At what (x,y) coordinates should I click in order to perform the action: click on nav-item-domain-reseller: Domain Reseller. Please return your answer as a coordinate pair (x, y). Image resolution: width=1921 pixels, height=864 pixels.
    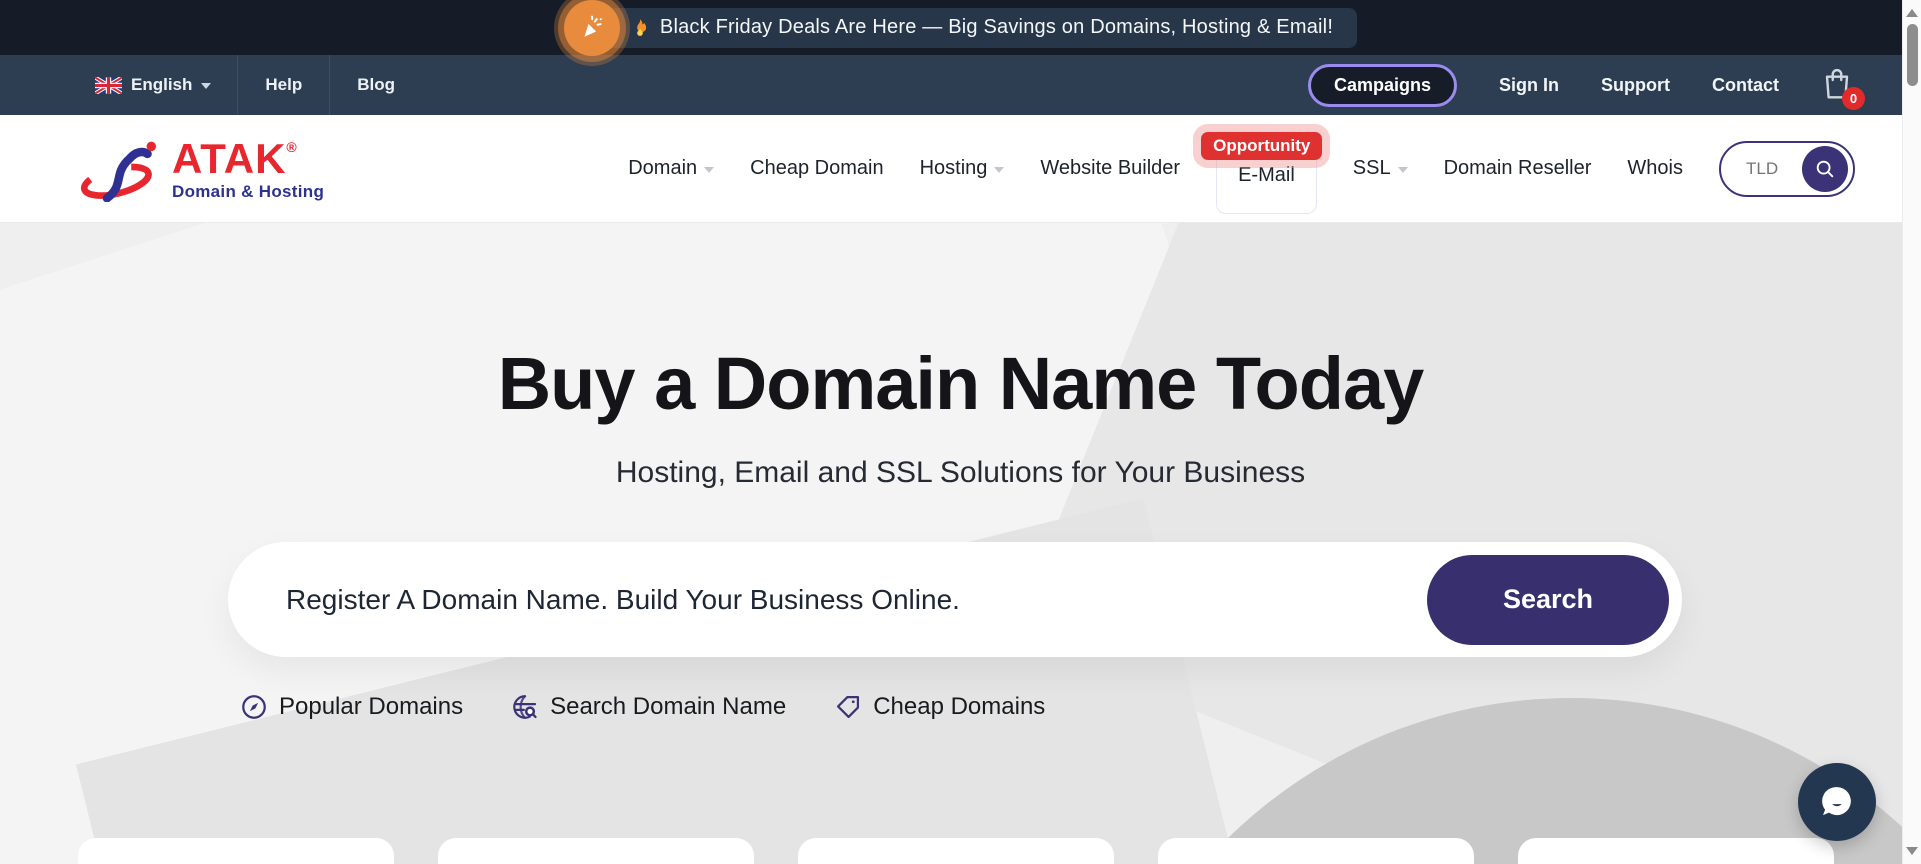
    Looking at the image, I should click on (1518, 168).